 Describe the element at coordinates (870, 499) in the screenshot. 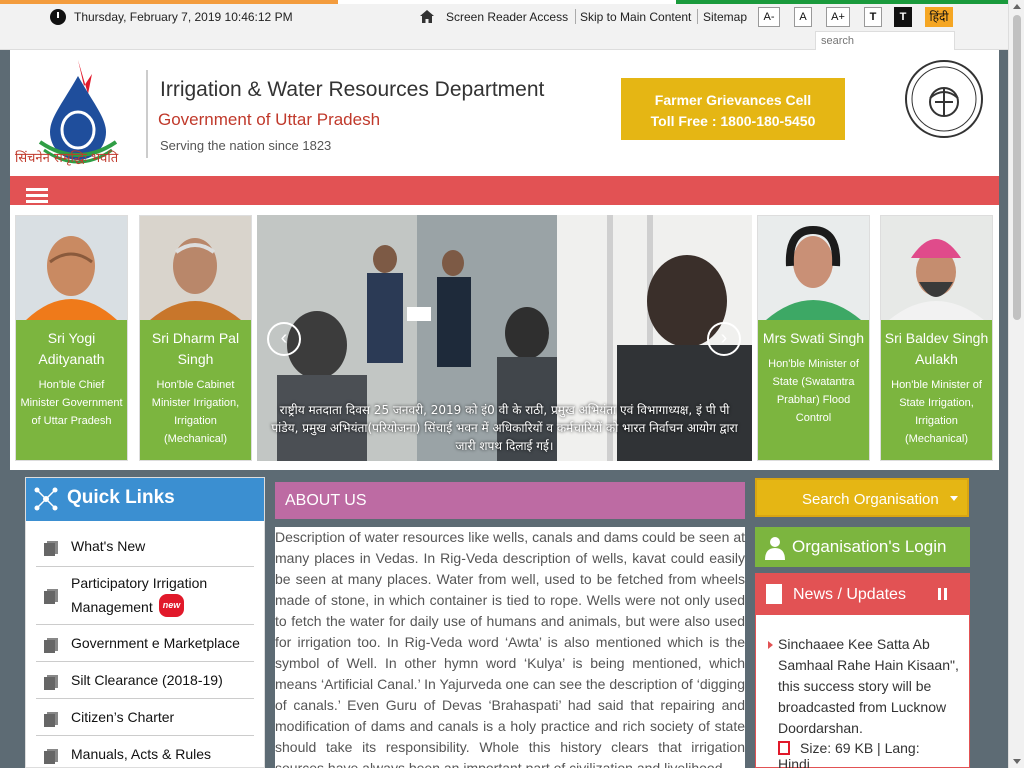

I see `search-organisation-label: Search Organisation` at that location.